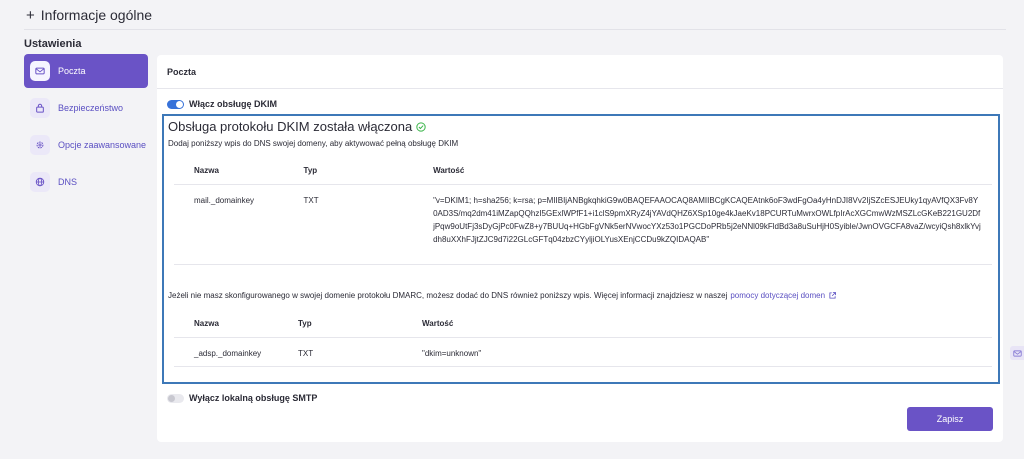  What do you see at coordinates (30, 15) in the screenshot?
I see `expand-icon: +` at bounding box center [30, 15].